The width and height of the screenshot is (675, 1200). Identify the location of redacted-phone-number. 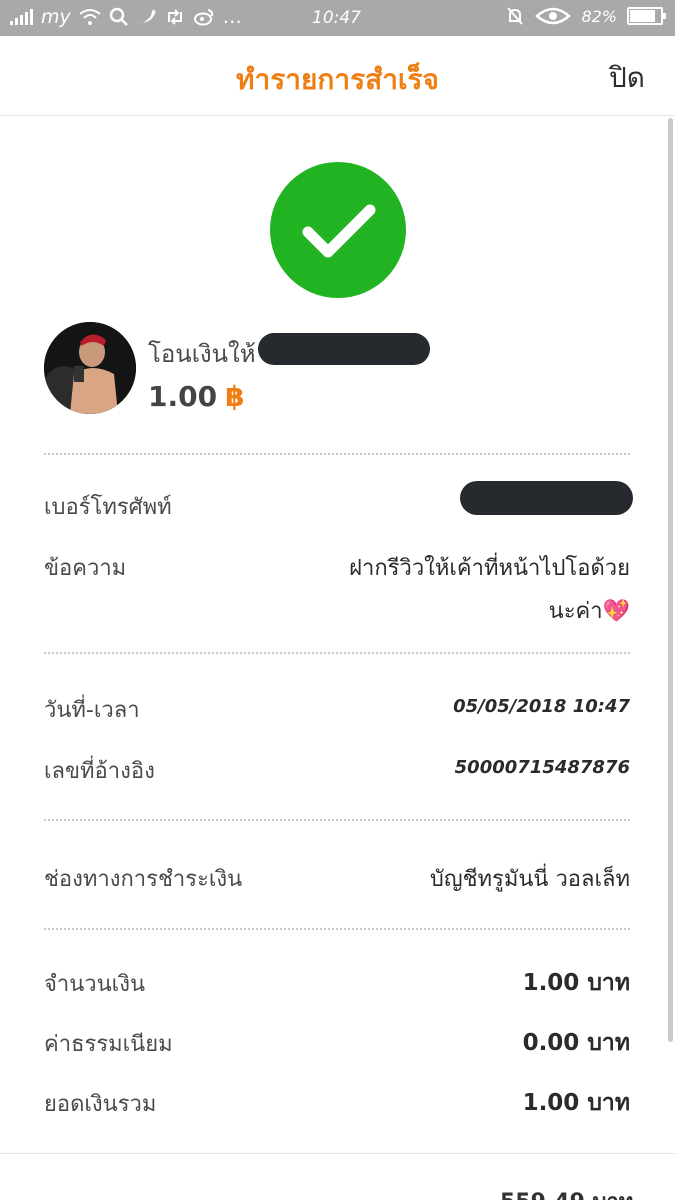
(546, 498).